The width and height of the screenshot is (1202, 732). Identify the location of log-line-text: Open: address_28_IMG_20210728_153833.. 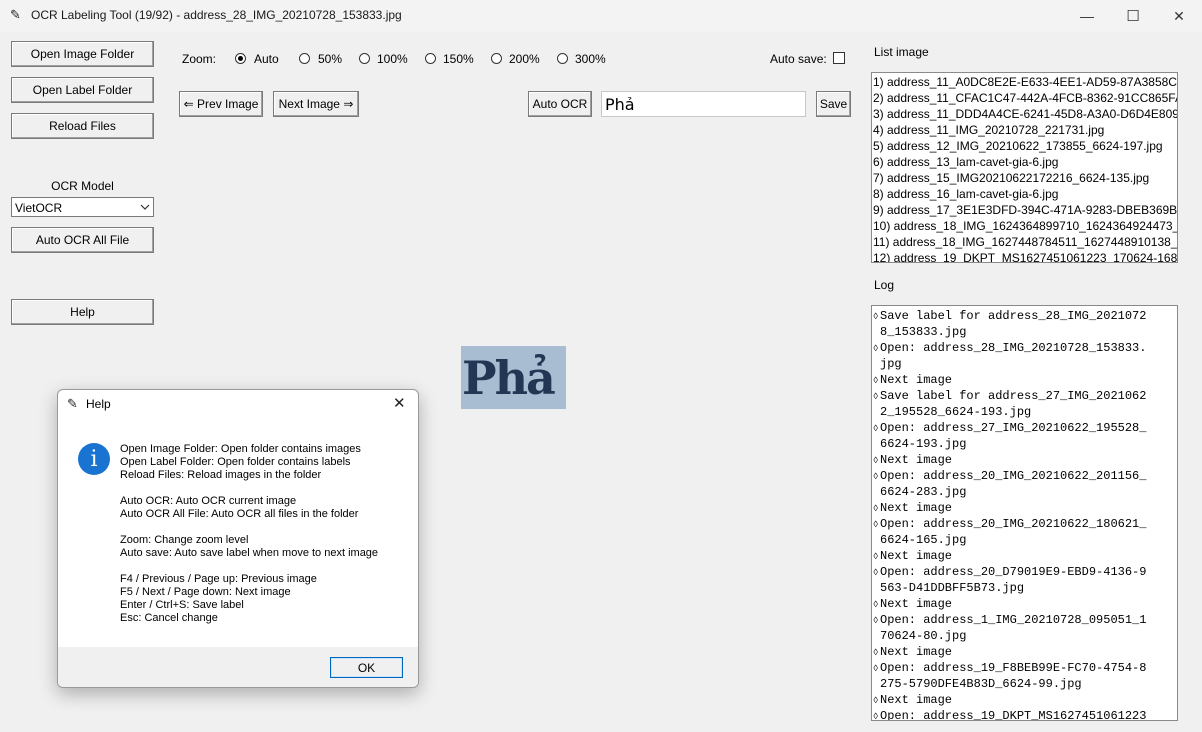
(1013, 348).